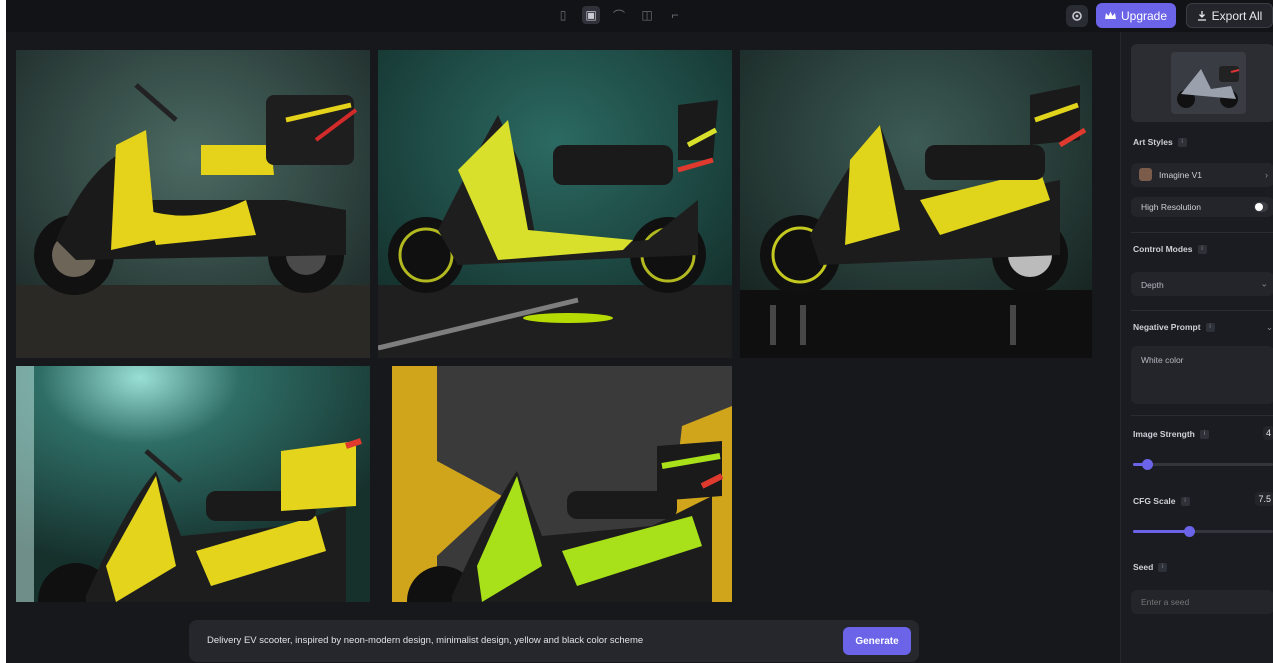 This screenshot has width=1273, height=663. I want to click on control-modes-text: Control Modes, so click(1163, 249).